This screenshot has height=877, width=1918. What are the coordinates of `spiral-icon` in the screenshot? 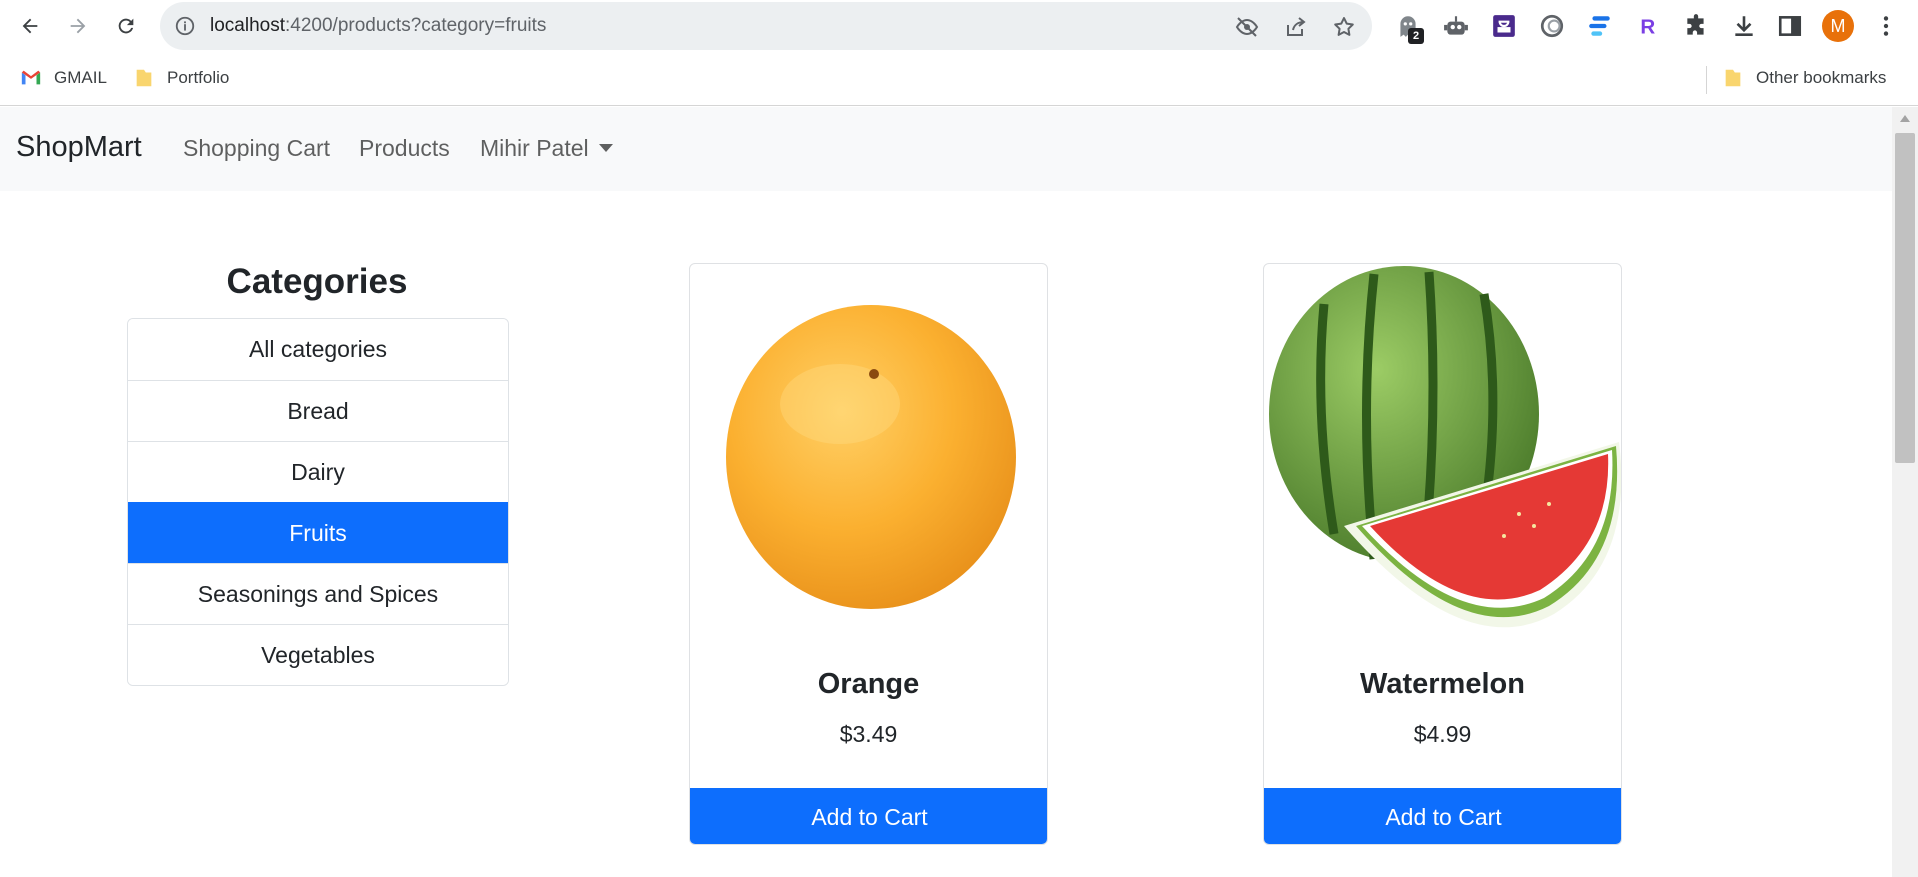 It's located at (1552, 26).